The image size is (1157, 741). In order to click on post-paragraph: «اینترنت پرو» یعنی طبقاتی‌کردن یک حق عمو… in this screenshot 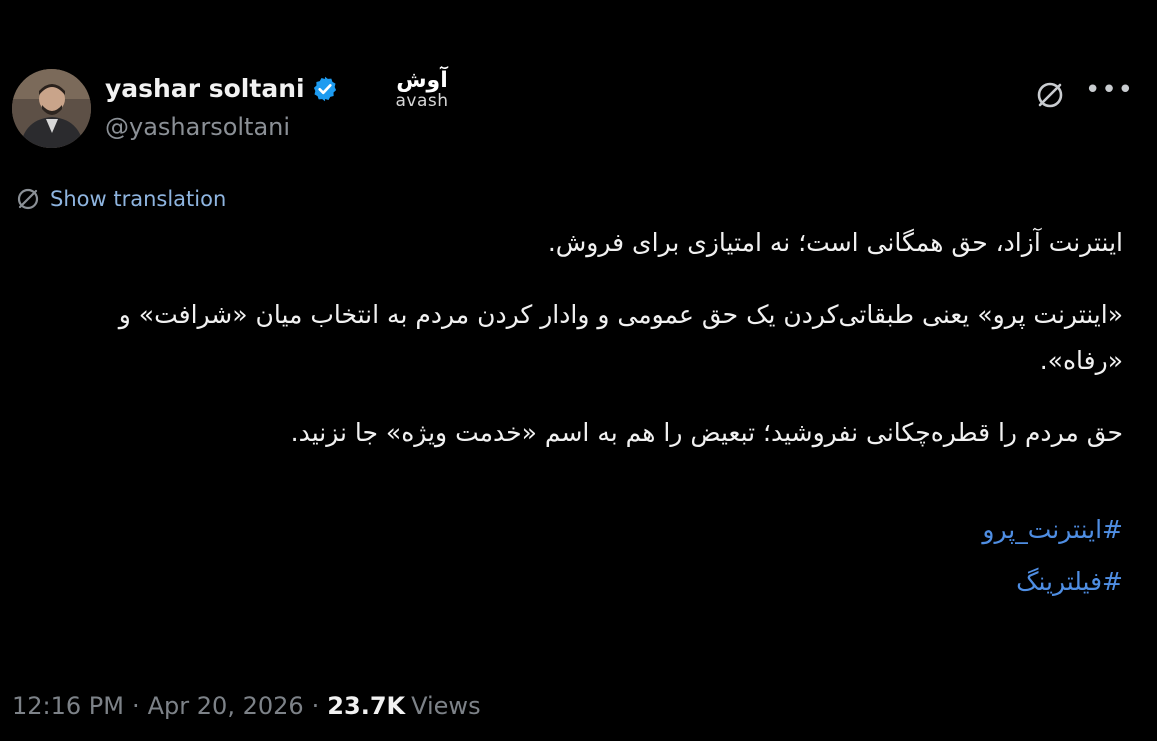, I will do `click(620, 337)`.